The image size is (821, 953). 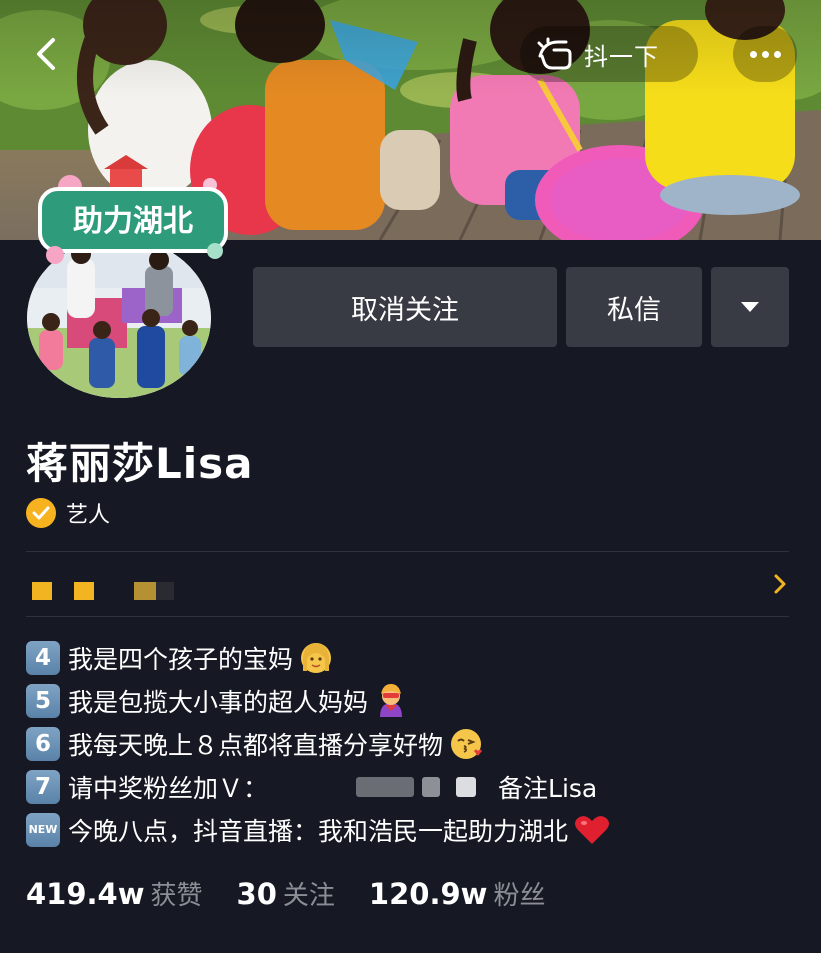 What do you see at coordinates (140, 463) in the screenshot?
I see `profile-name: 蒋丽莎Lisa` at bounding box center [140, 463].